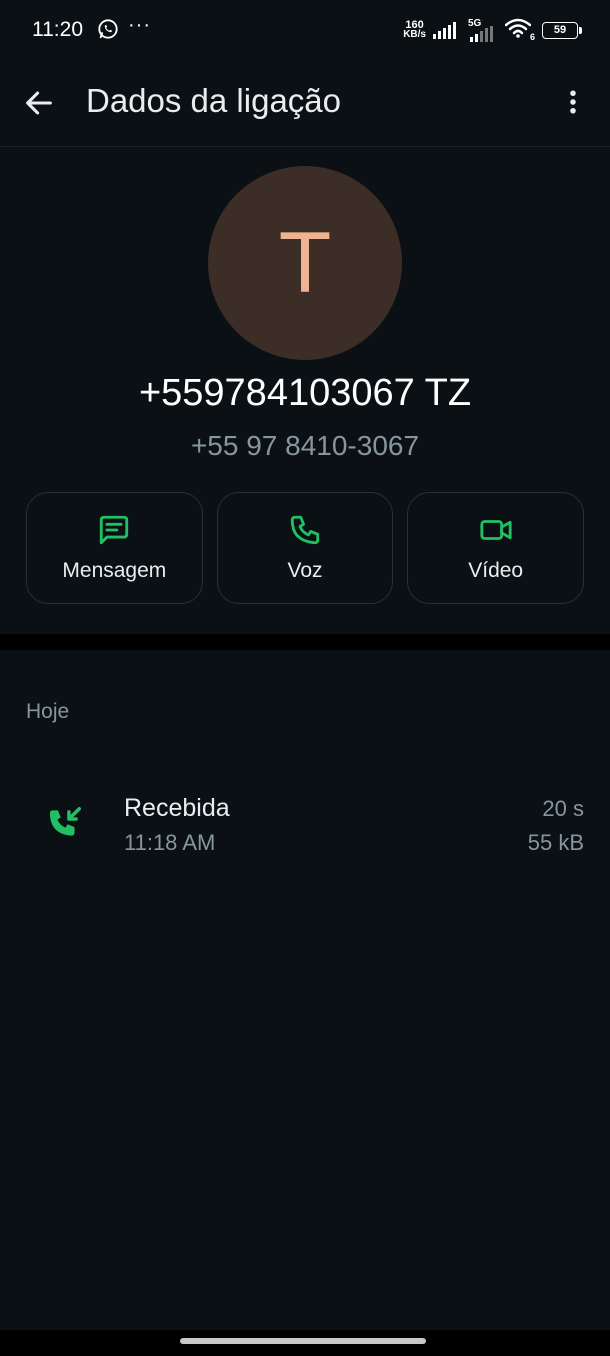 Image resolution: width=610 pixels, height=1356 pixels. What do you see at coordinates (305, 30) in the screenshot?
I see `status-bar: 11:20 ··· 160 KB/s 5G 6 59` at bounding box center [305, 30].